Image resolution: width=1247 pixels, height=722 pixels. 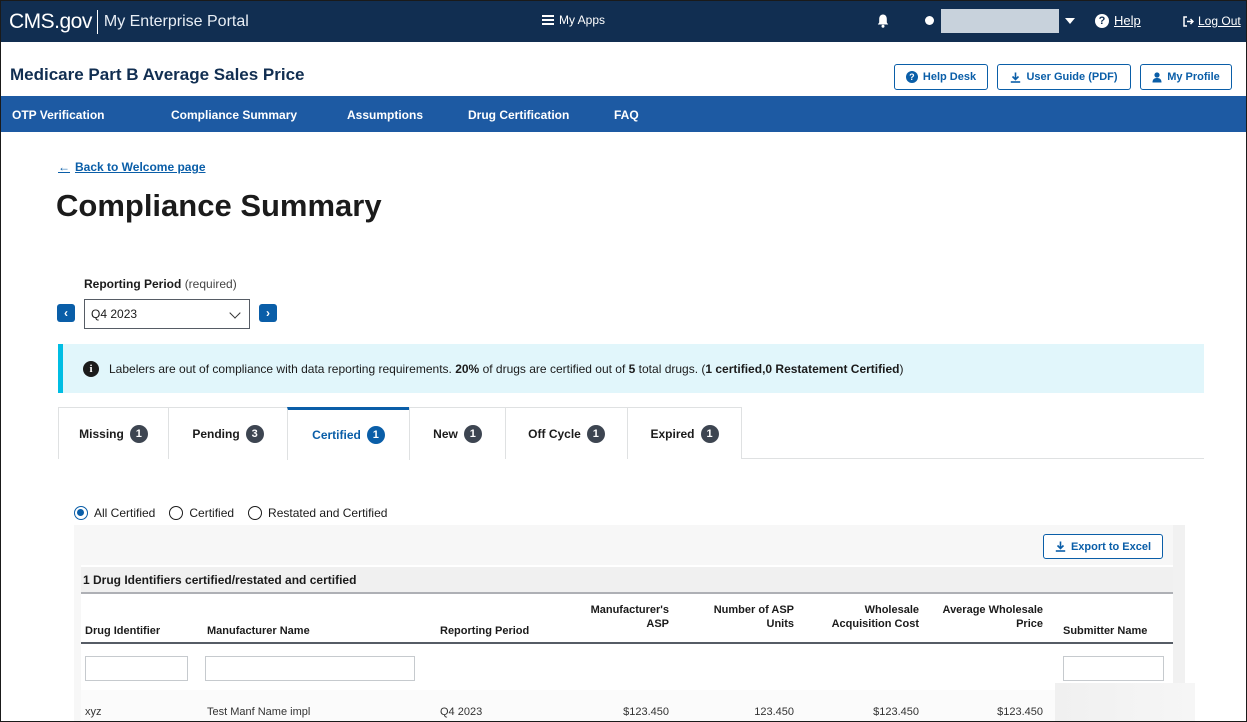 I want to click on sign-out-icon, so click(x=1188, y=21).